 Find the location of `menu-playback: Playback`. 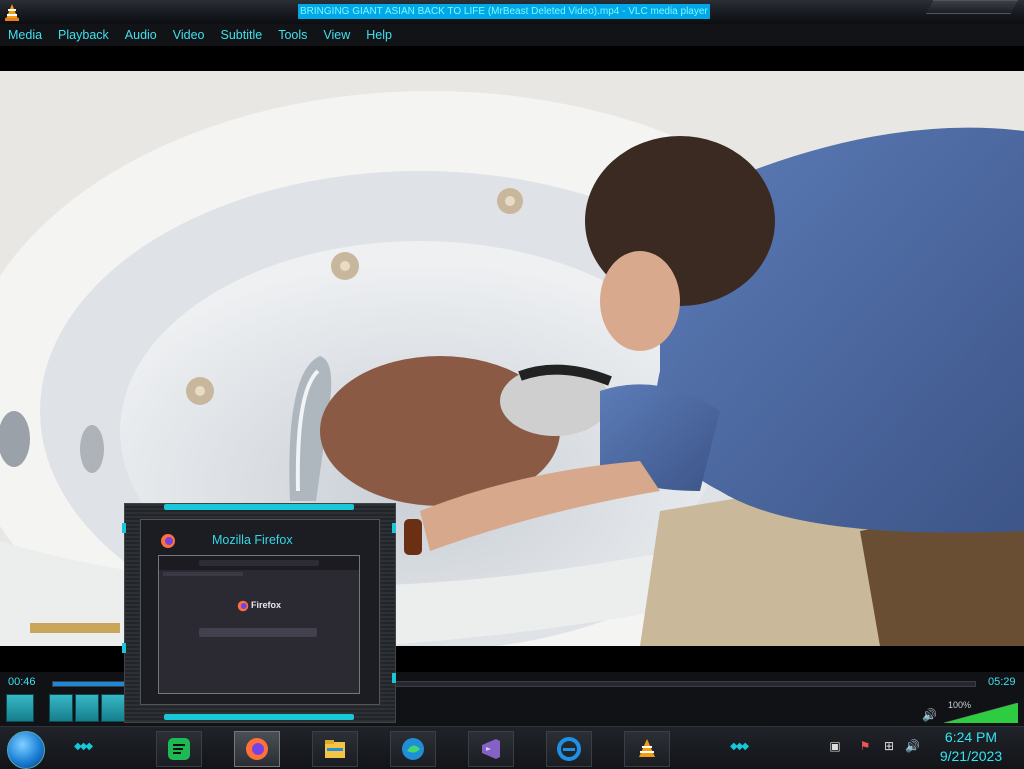

menu-playback: Playback is located at coordinates (83, 35).